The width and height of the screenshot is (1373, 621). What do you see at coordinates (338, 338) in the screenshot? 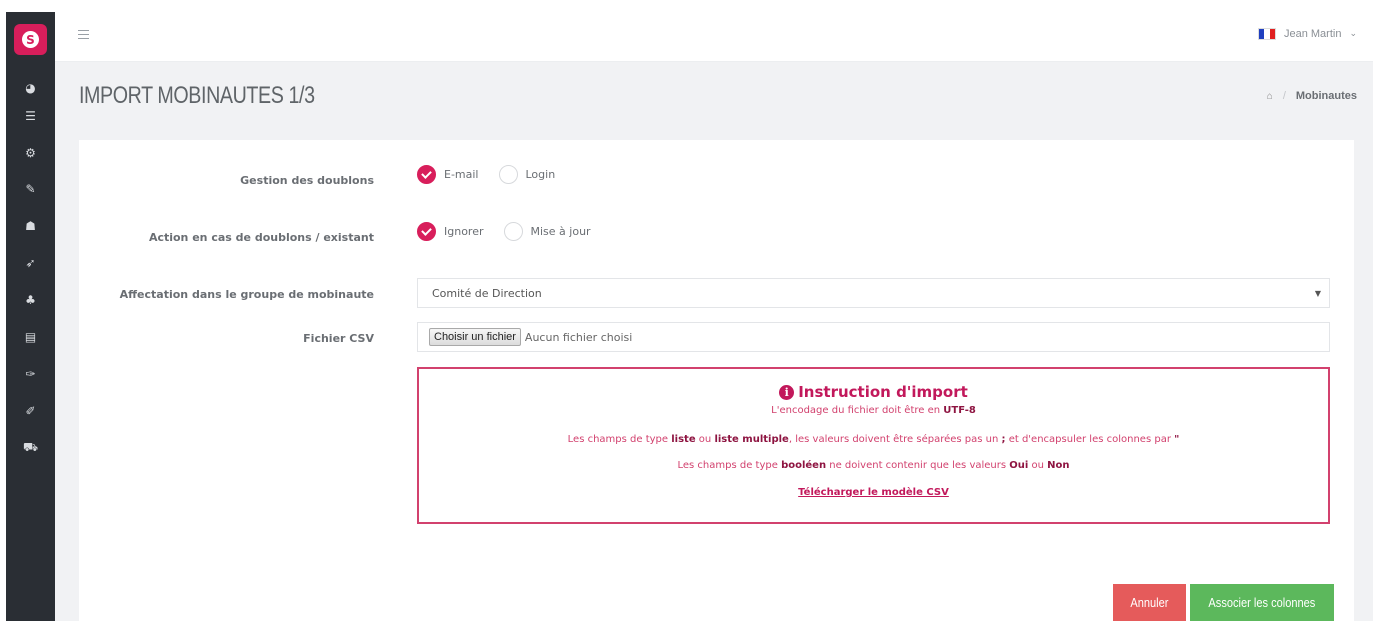
I see `csv-label: Fichier CSV` at bounding box center [338, 338].